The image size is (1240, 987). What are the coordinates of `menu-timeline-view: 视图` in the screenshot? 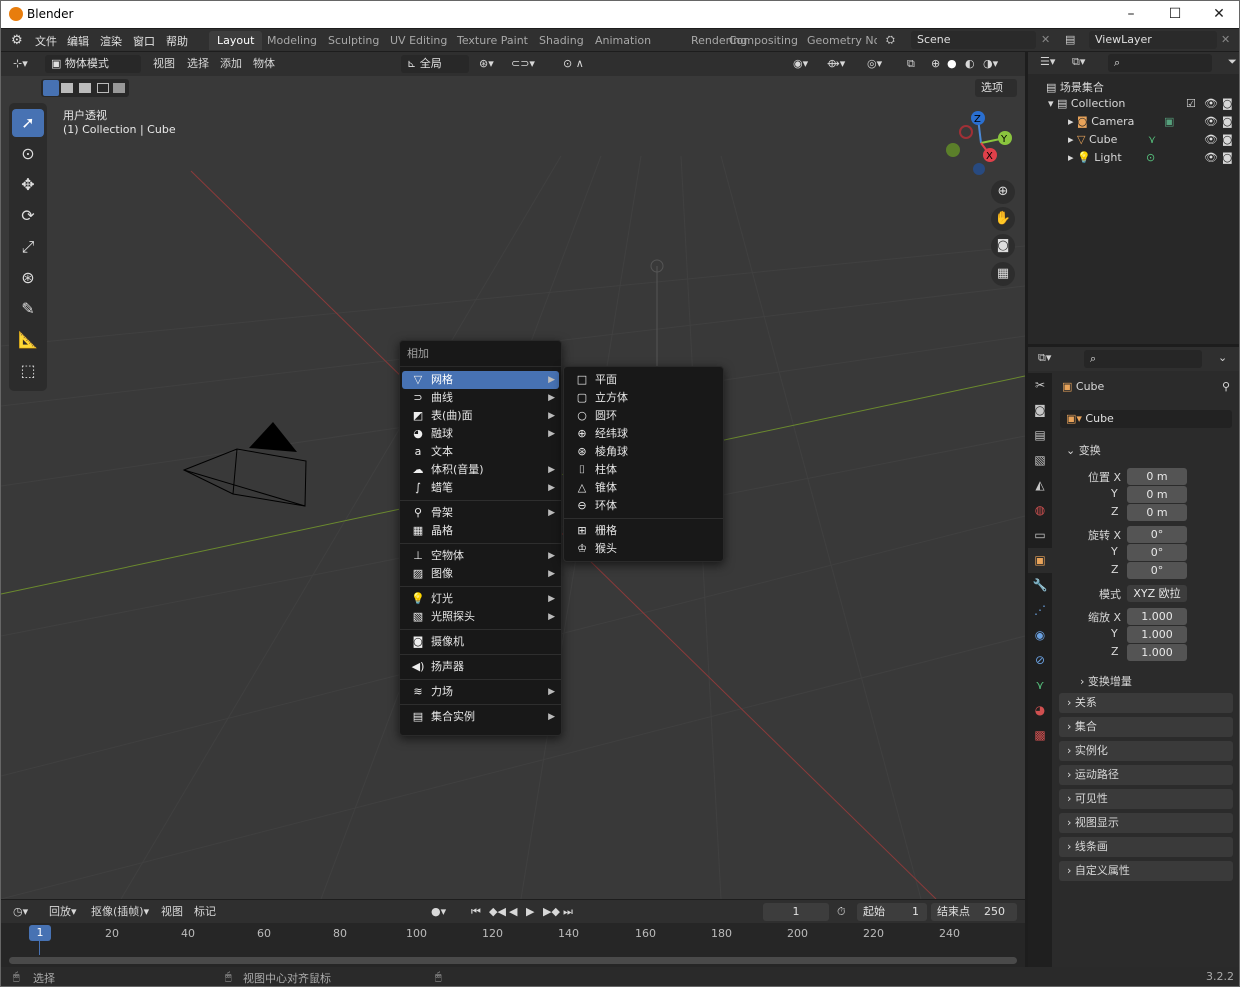 It's located at (172, 912).